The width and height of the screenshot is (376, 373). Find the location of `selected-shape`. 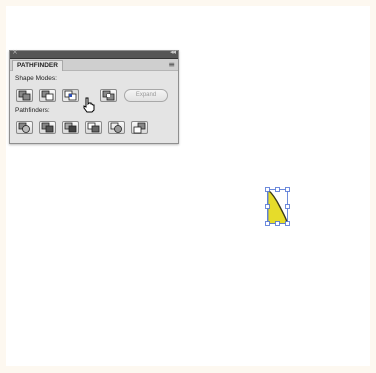

selected-shape is located at coordinates (279, 207).